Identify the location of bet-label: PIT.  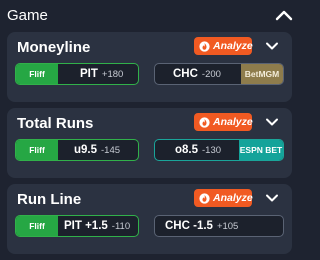
(89, 74).